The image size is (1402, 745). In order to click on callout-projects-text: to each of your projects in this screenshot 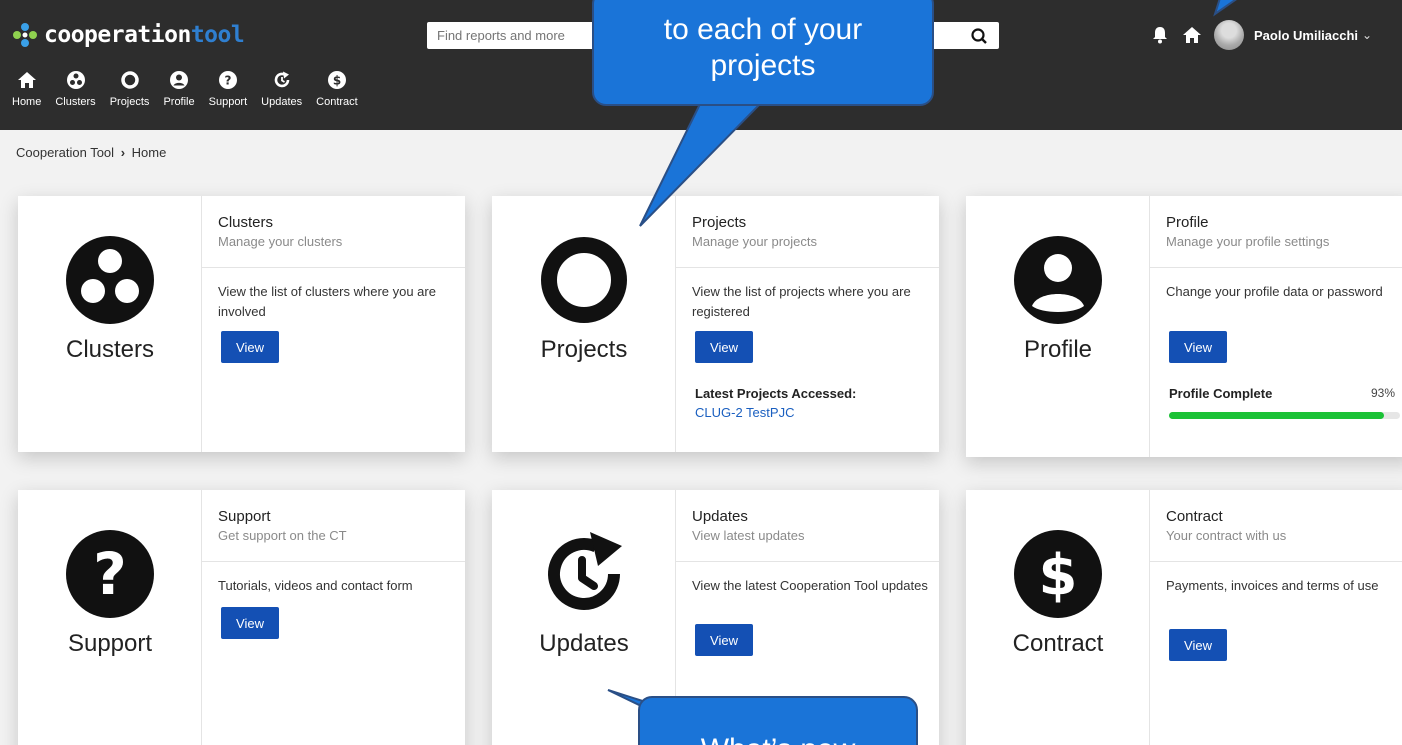, I will do `click(763, 47)`.